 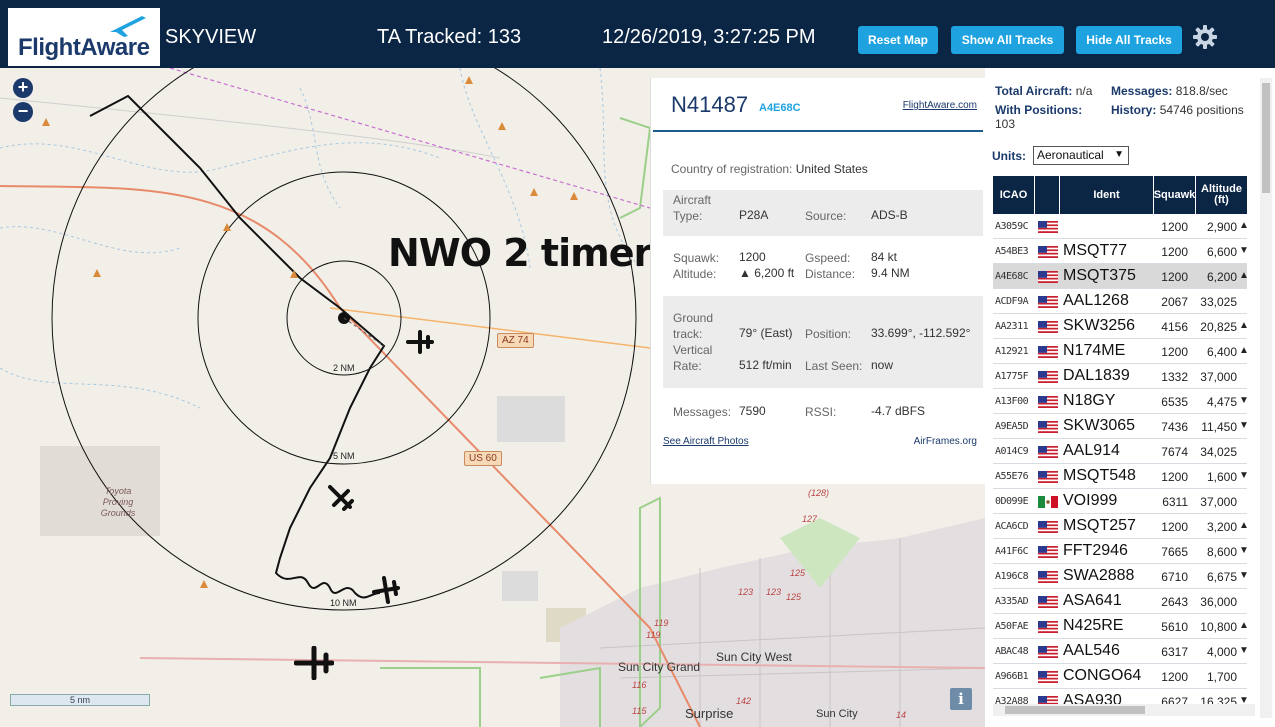 What do you see at coordinates (344, 456) in the screenshot?
I see `ring-label-5nm: 5 NM` at bounding box center [344, 456].